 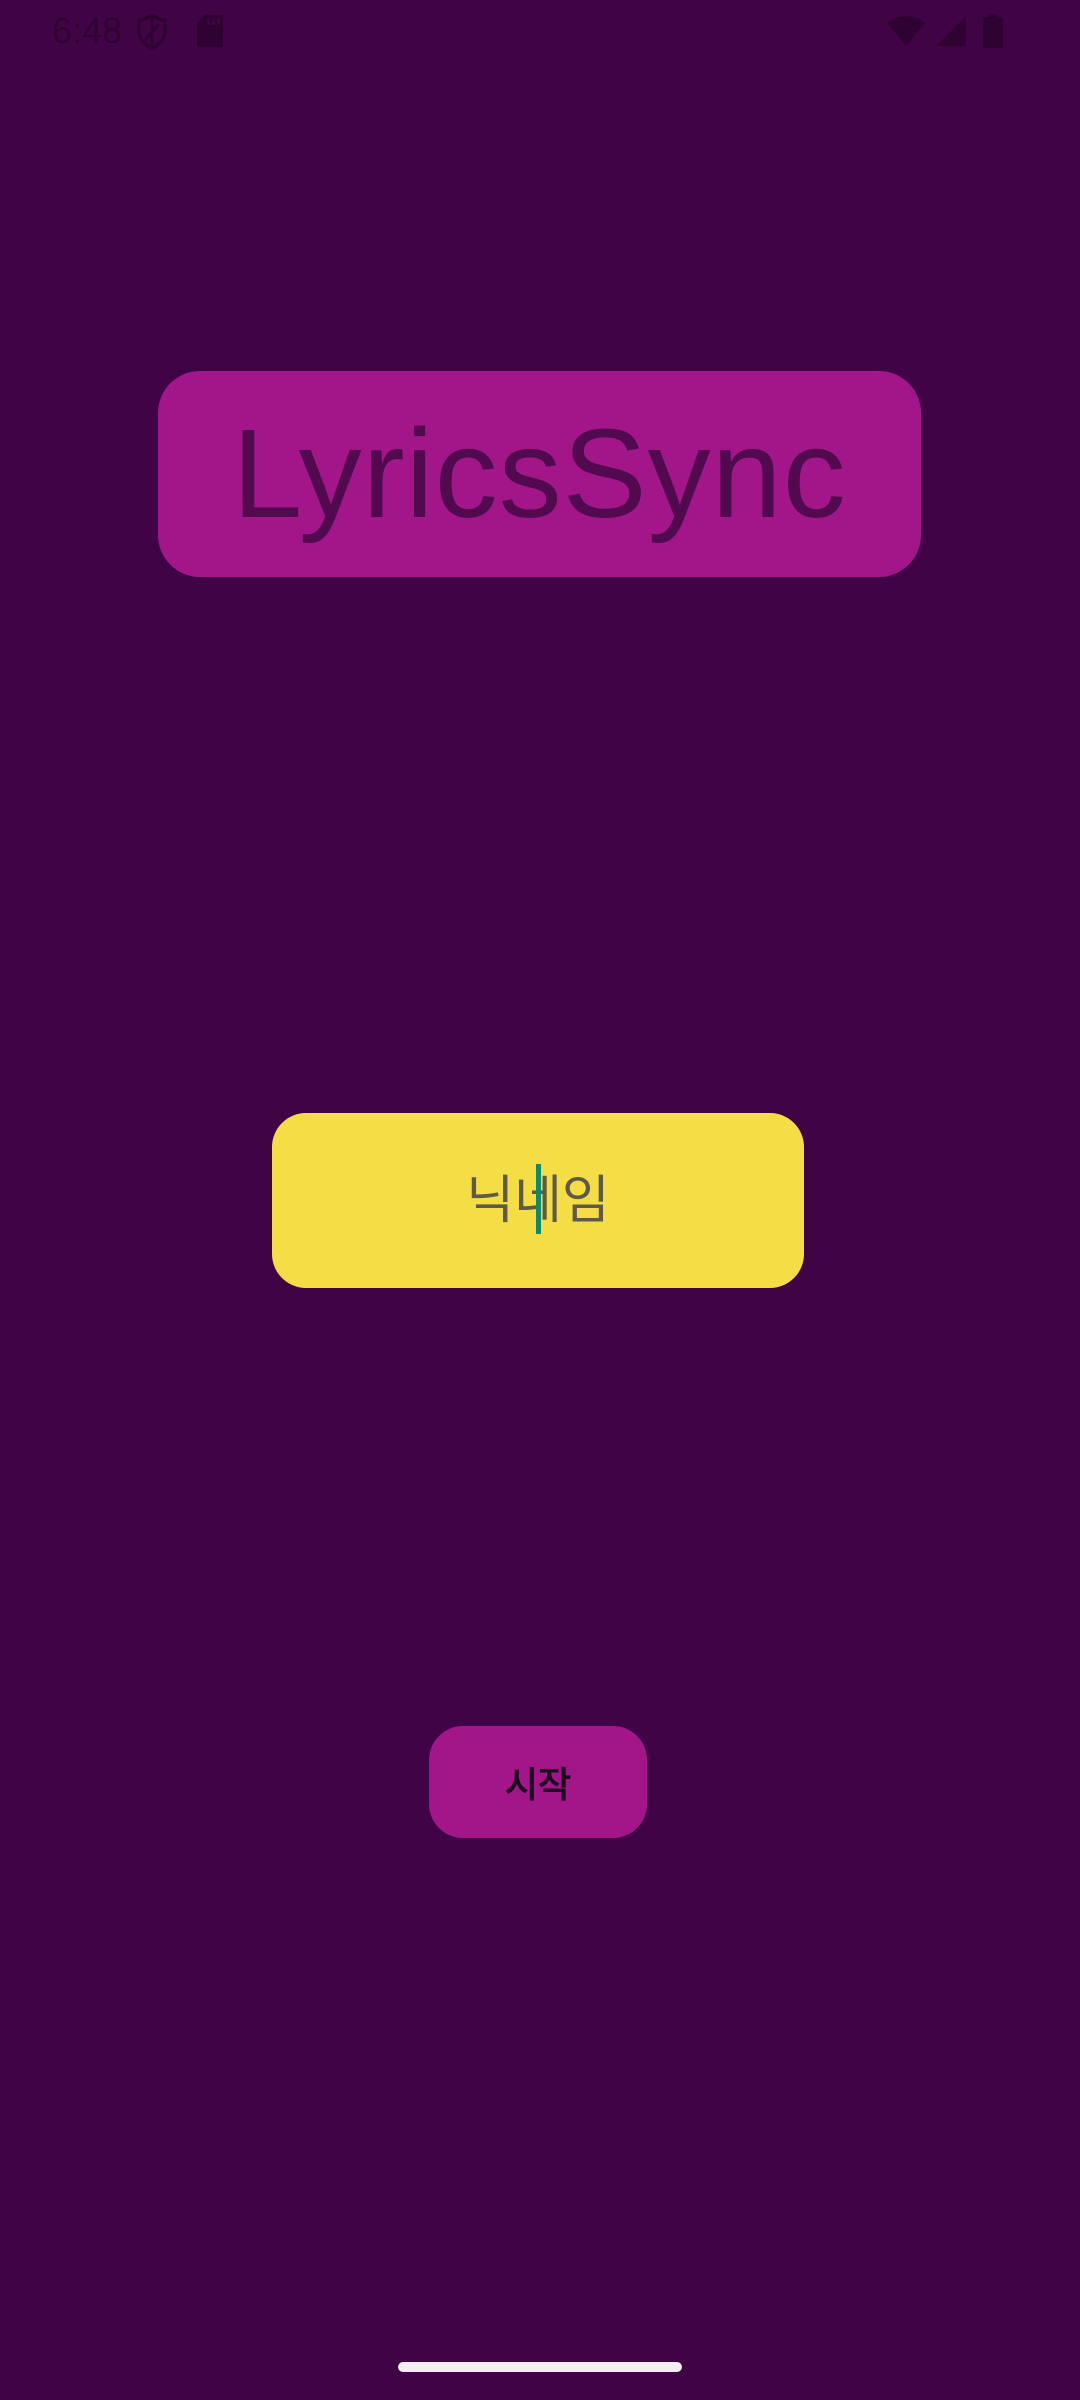 I want to click on shield-icon, so click(x=152, y=32).